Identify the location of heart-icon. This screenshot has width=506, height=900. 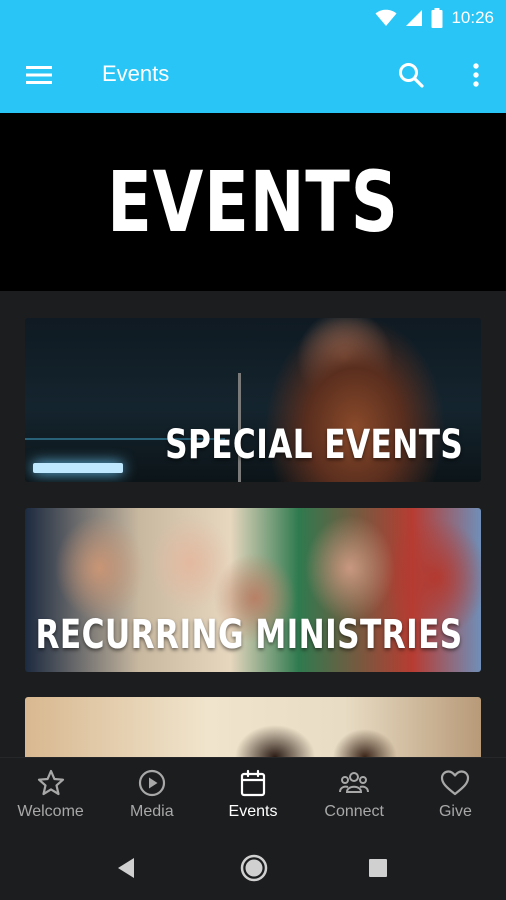
(455, 783).